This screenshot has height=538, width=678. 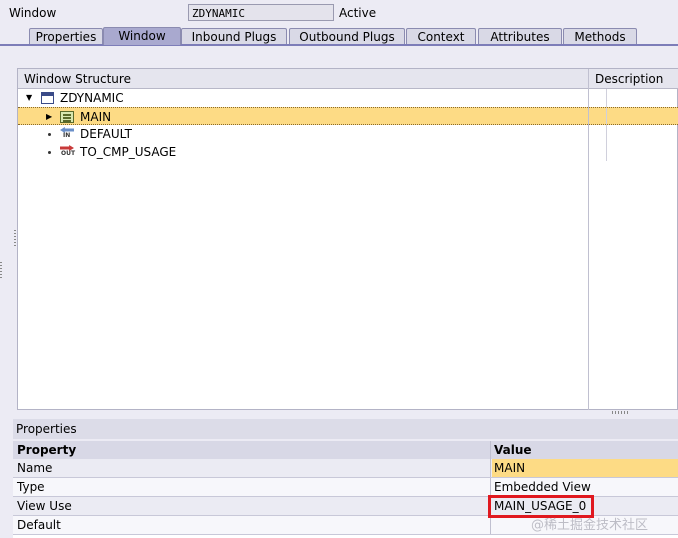 I want to click on tab-context: Context, so click(x=441, y=36).